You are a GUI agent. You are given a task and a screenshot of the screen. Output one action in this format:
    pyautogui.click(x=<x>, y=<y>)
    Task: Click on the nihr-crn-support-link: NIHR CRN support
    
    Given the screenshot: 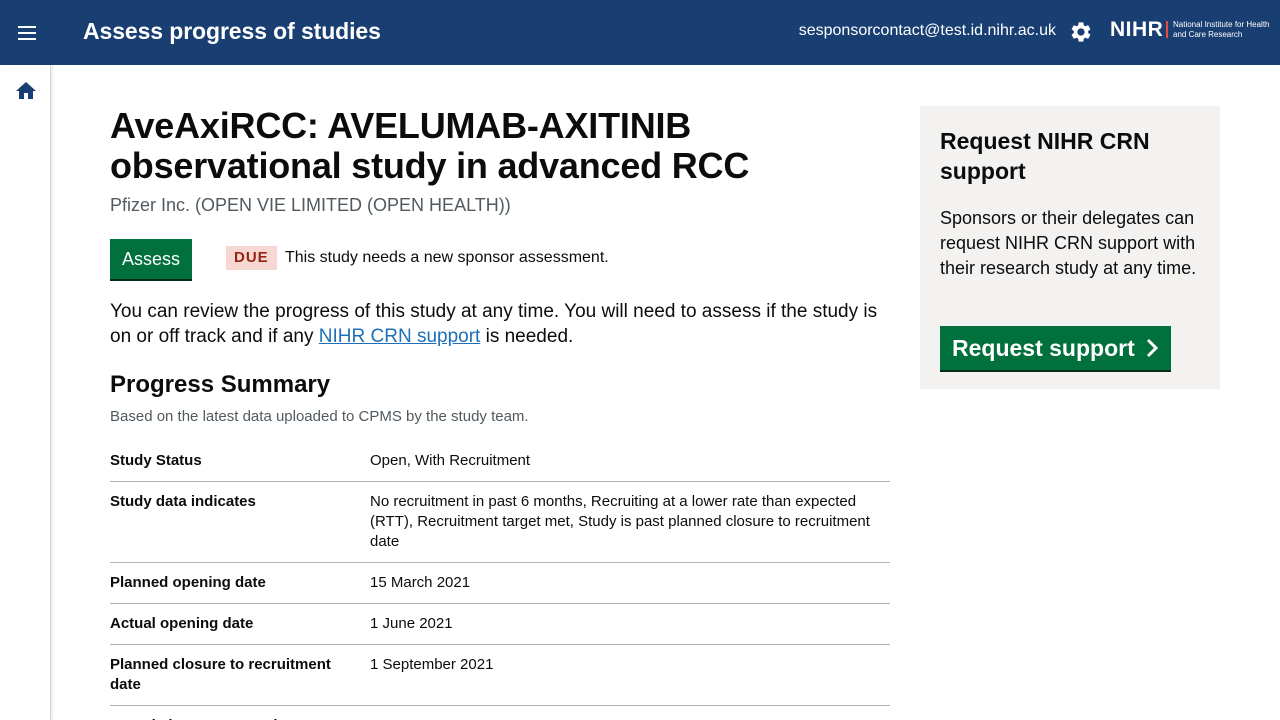 What is the action you would take?
    pyautogui.click(x=400, y=336)
    